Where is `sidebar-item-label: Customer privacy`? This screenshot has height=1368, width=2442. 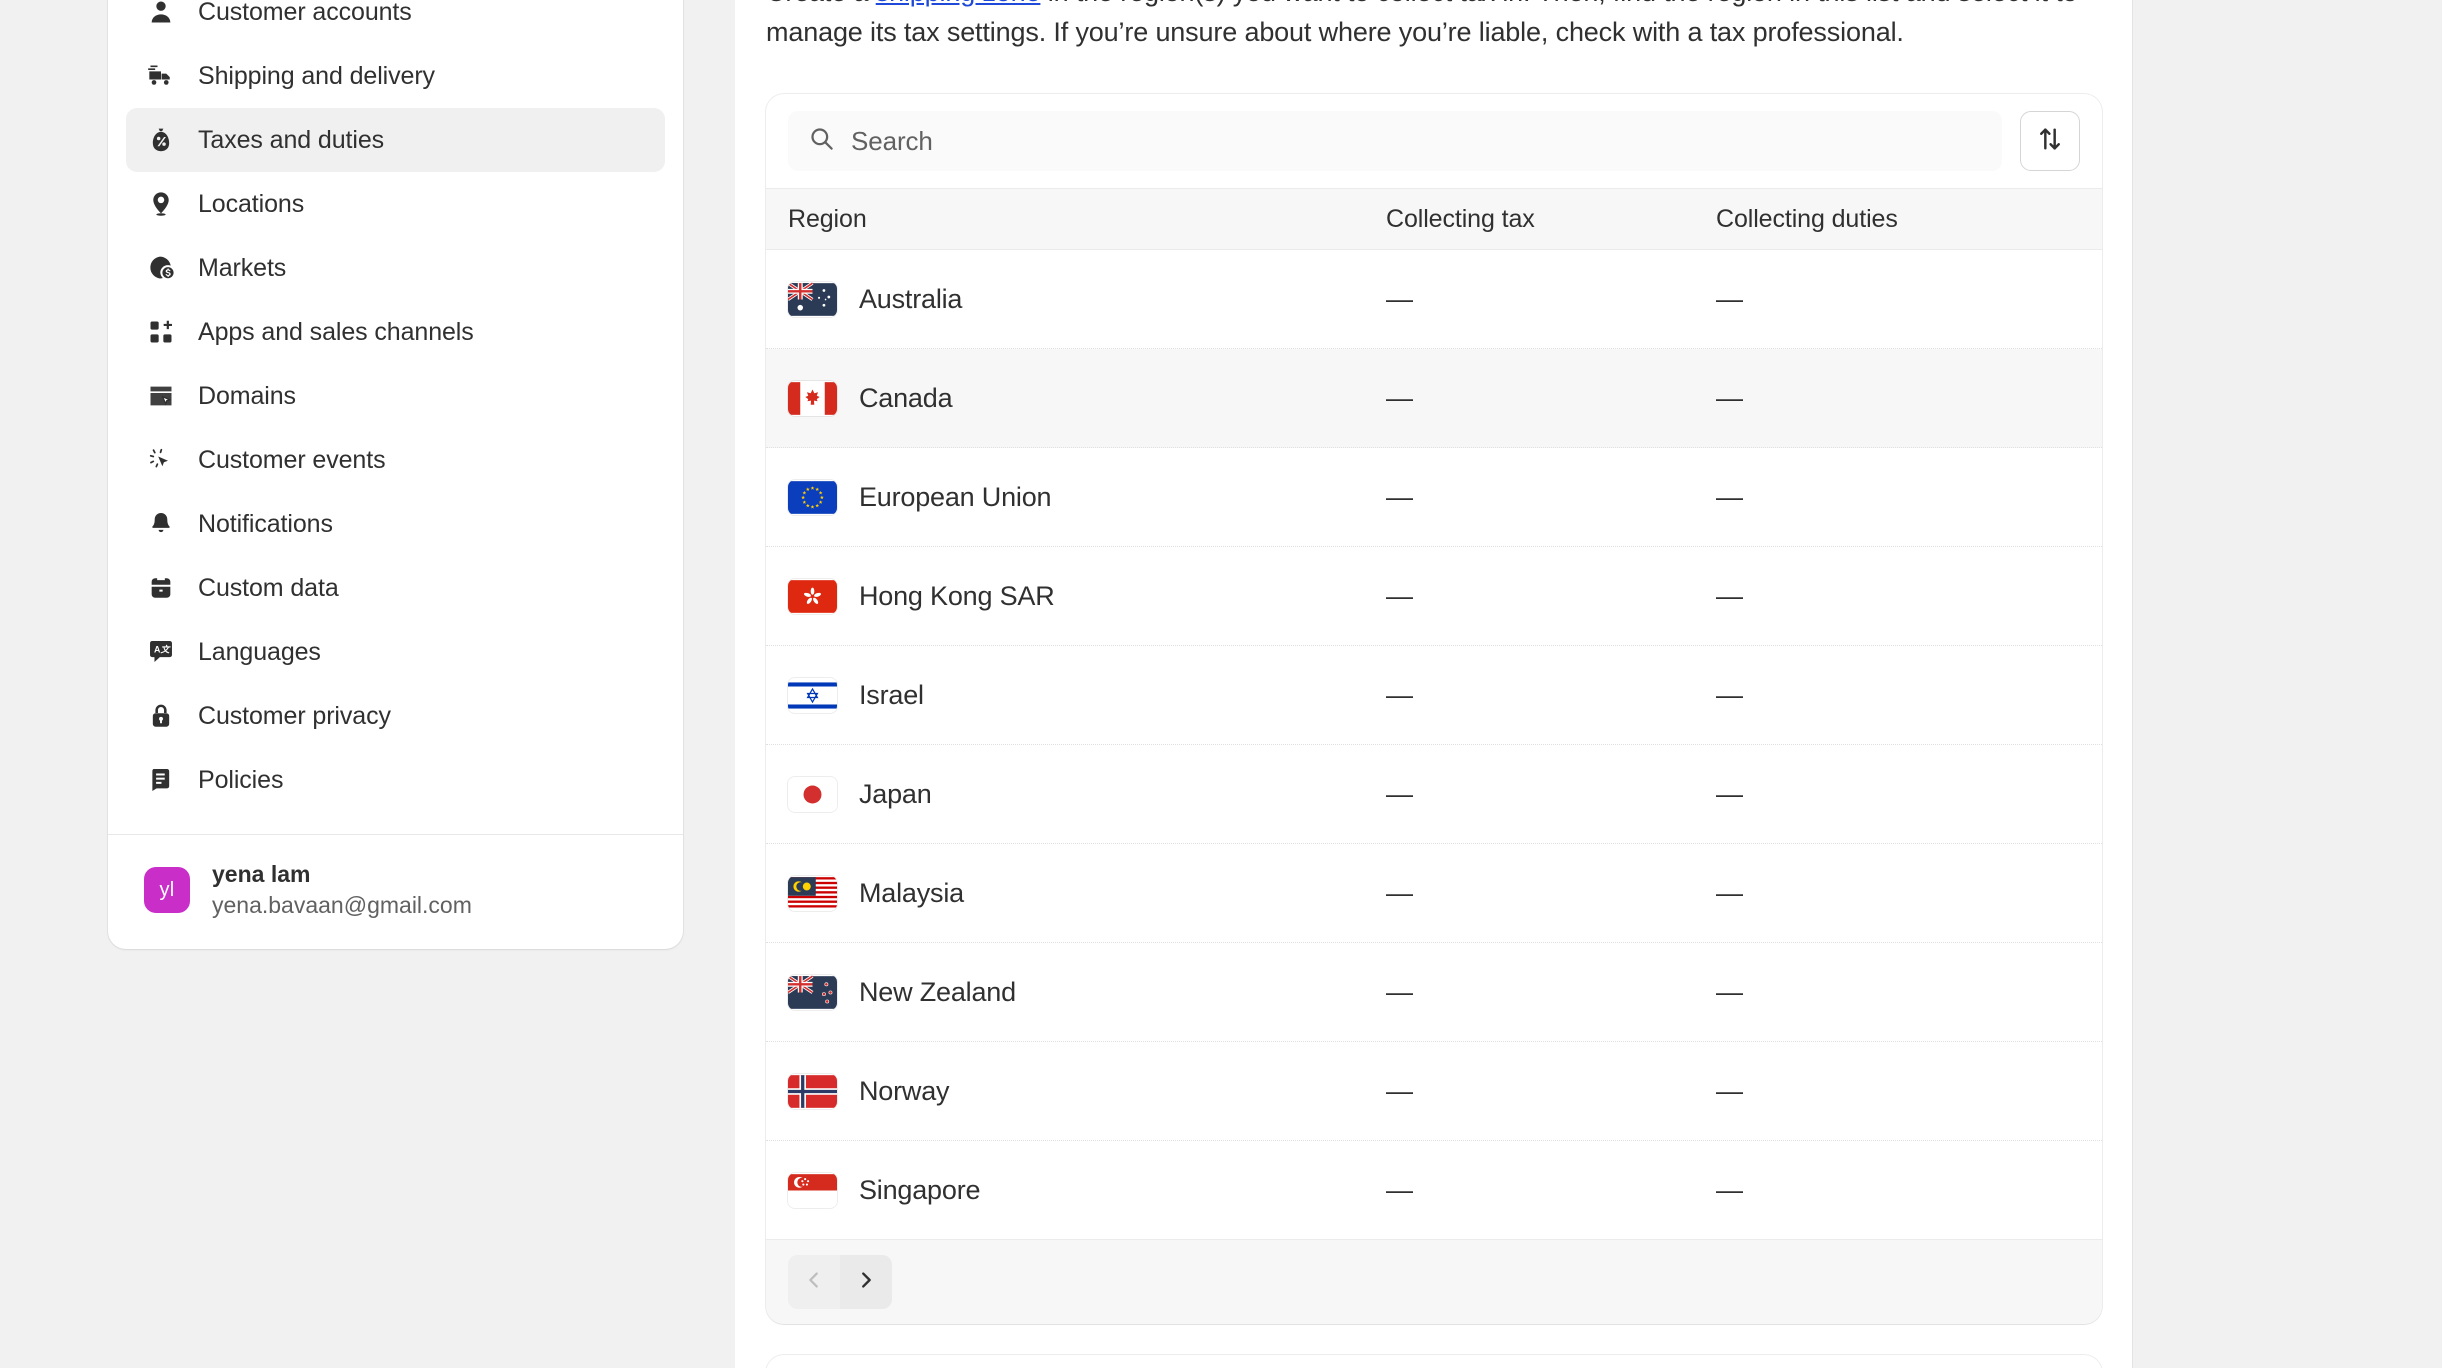
sidebar-item-label: Customer privacy is located at coordinates (294, 715).